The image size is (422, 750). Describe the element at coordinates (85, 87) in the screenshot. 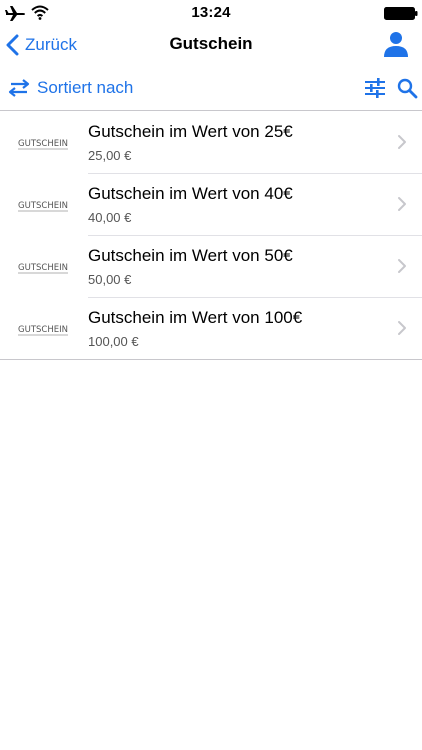

I see `sort-label: Sortiert nach` at that location.